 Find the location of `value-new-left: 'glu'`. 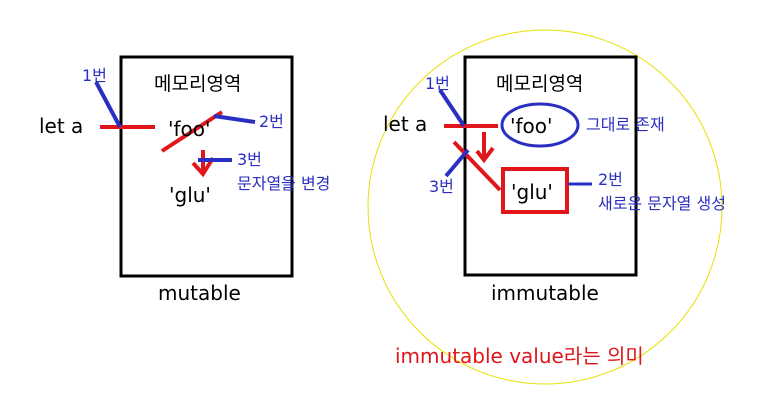

value-new-left: 'glu' is located at coordinates (190, 195).